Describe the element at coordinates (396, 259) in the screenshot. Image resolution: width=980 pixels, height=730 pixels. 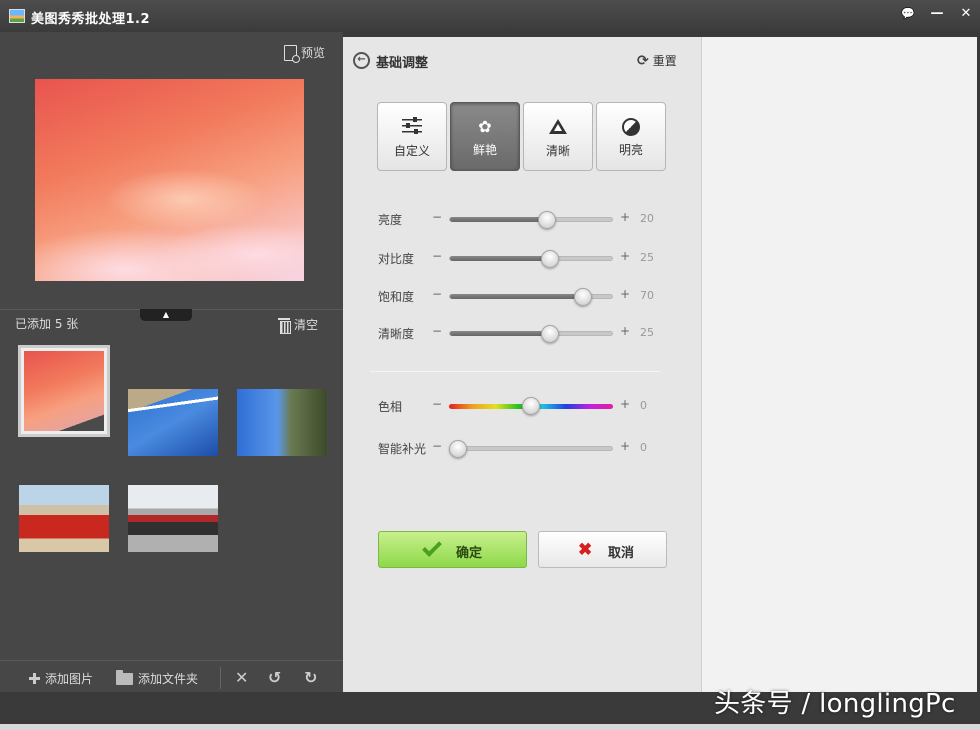
I see `slider-name: 对比度` at that location.